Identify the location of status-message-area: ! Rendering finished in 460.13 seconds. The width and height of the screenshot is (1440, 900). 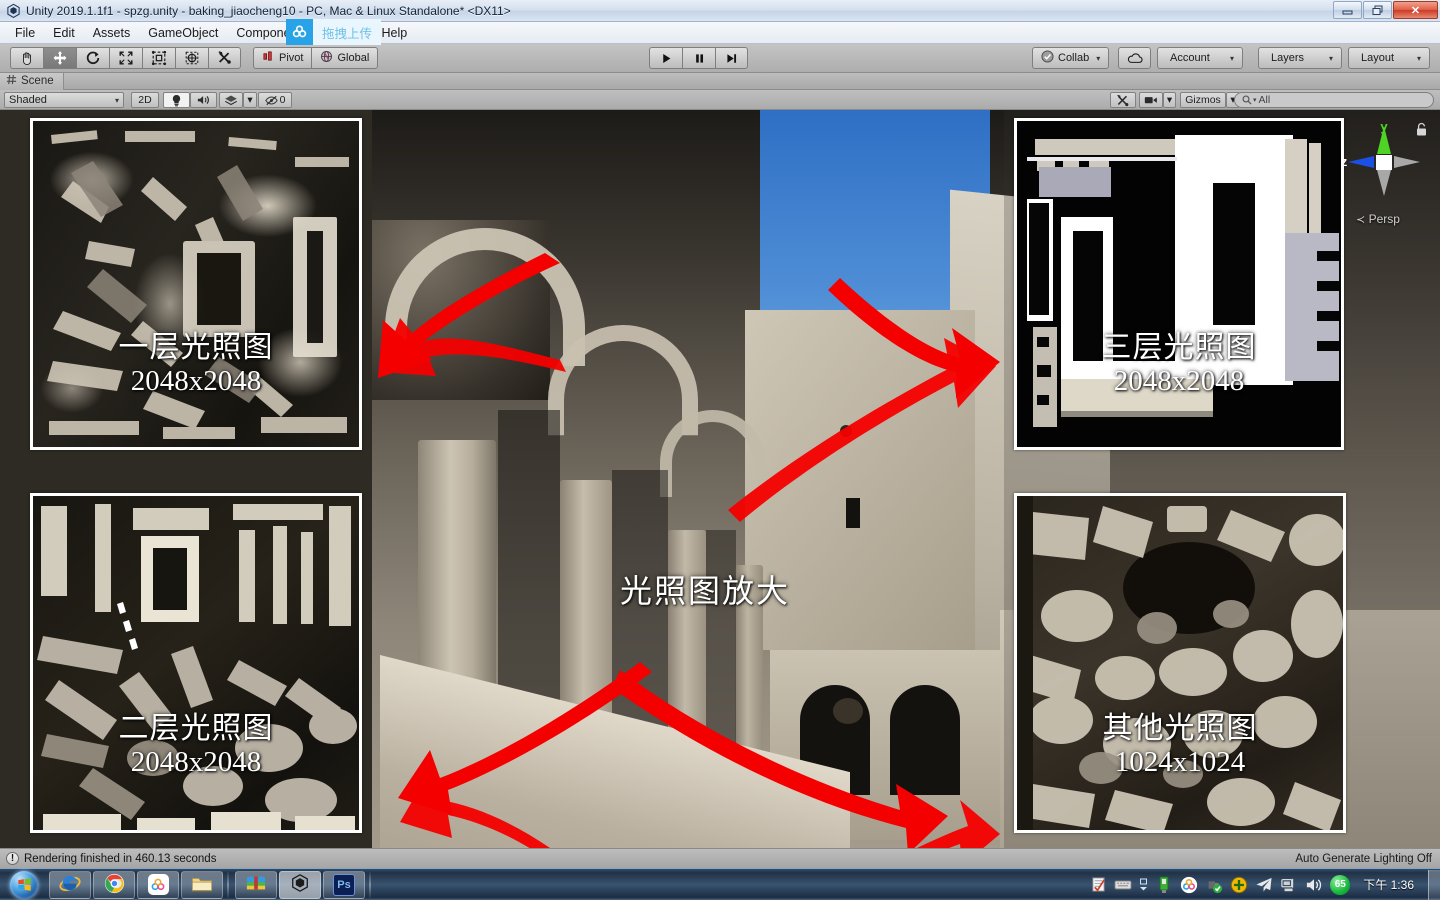
(111, 858).